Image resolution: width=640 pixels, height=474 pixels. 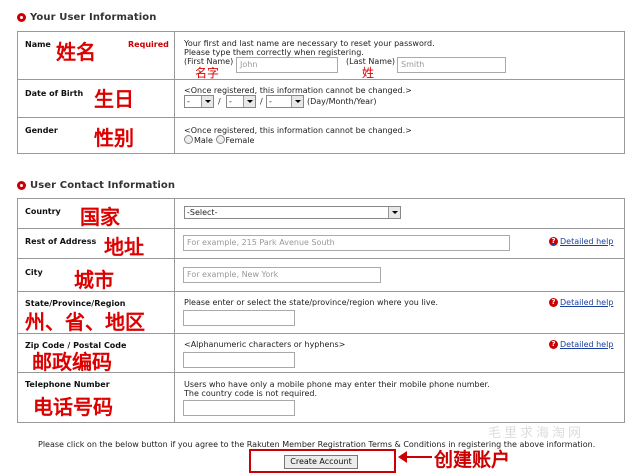 I want to click on phone-label: Telephone Number, so click(x=67, y=384).